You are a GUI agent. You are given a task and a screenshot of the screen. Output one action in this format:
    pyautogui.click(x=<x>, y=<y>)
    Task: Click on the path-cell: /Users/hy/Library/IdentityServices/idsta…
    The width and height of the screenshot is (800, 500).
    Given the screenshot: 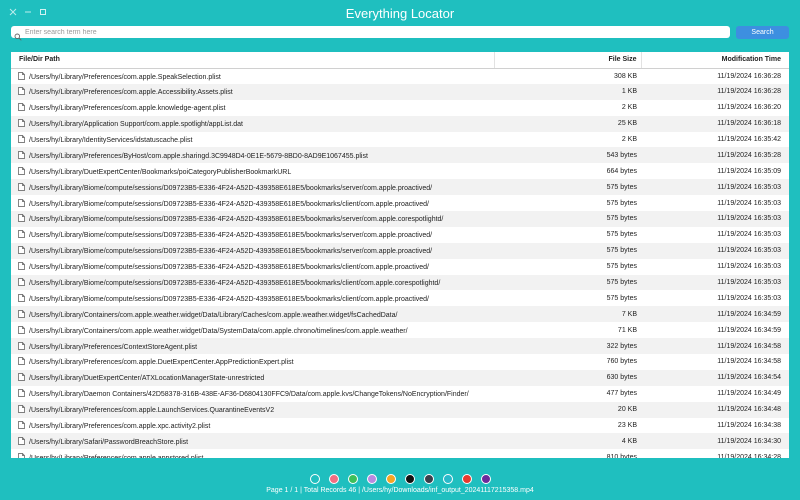 What is the action you would take?
    pyautogui.click(x=252, y=140)
    